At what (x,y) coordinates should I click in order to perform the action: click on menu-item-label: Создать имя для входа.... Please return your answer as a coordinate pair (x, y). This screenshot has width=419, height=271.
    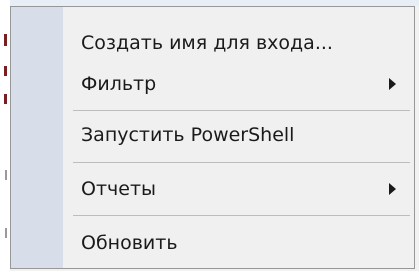
    Looking at the image, I should click on (207, 43).